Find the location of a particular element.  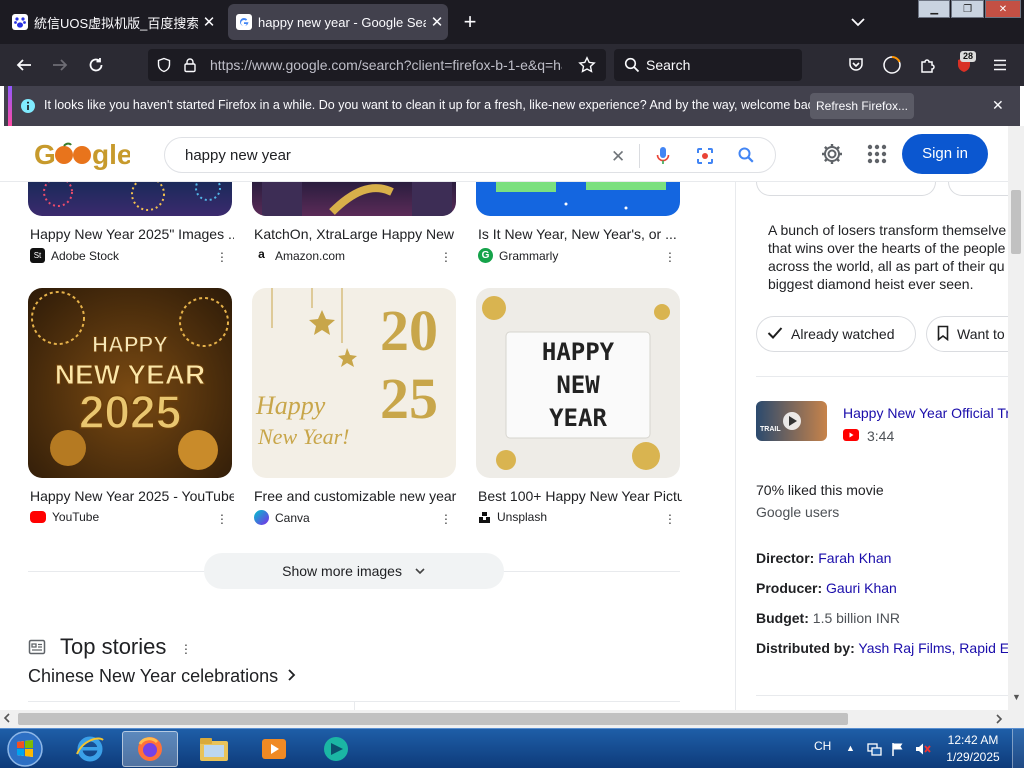

firefox-taskbar-button is located at coordinates (150, 749).